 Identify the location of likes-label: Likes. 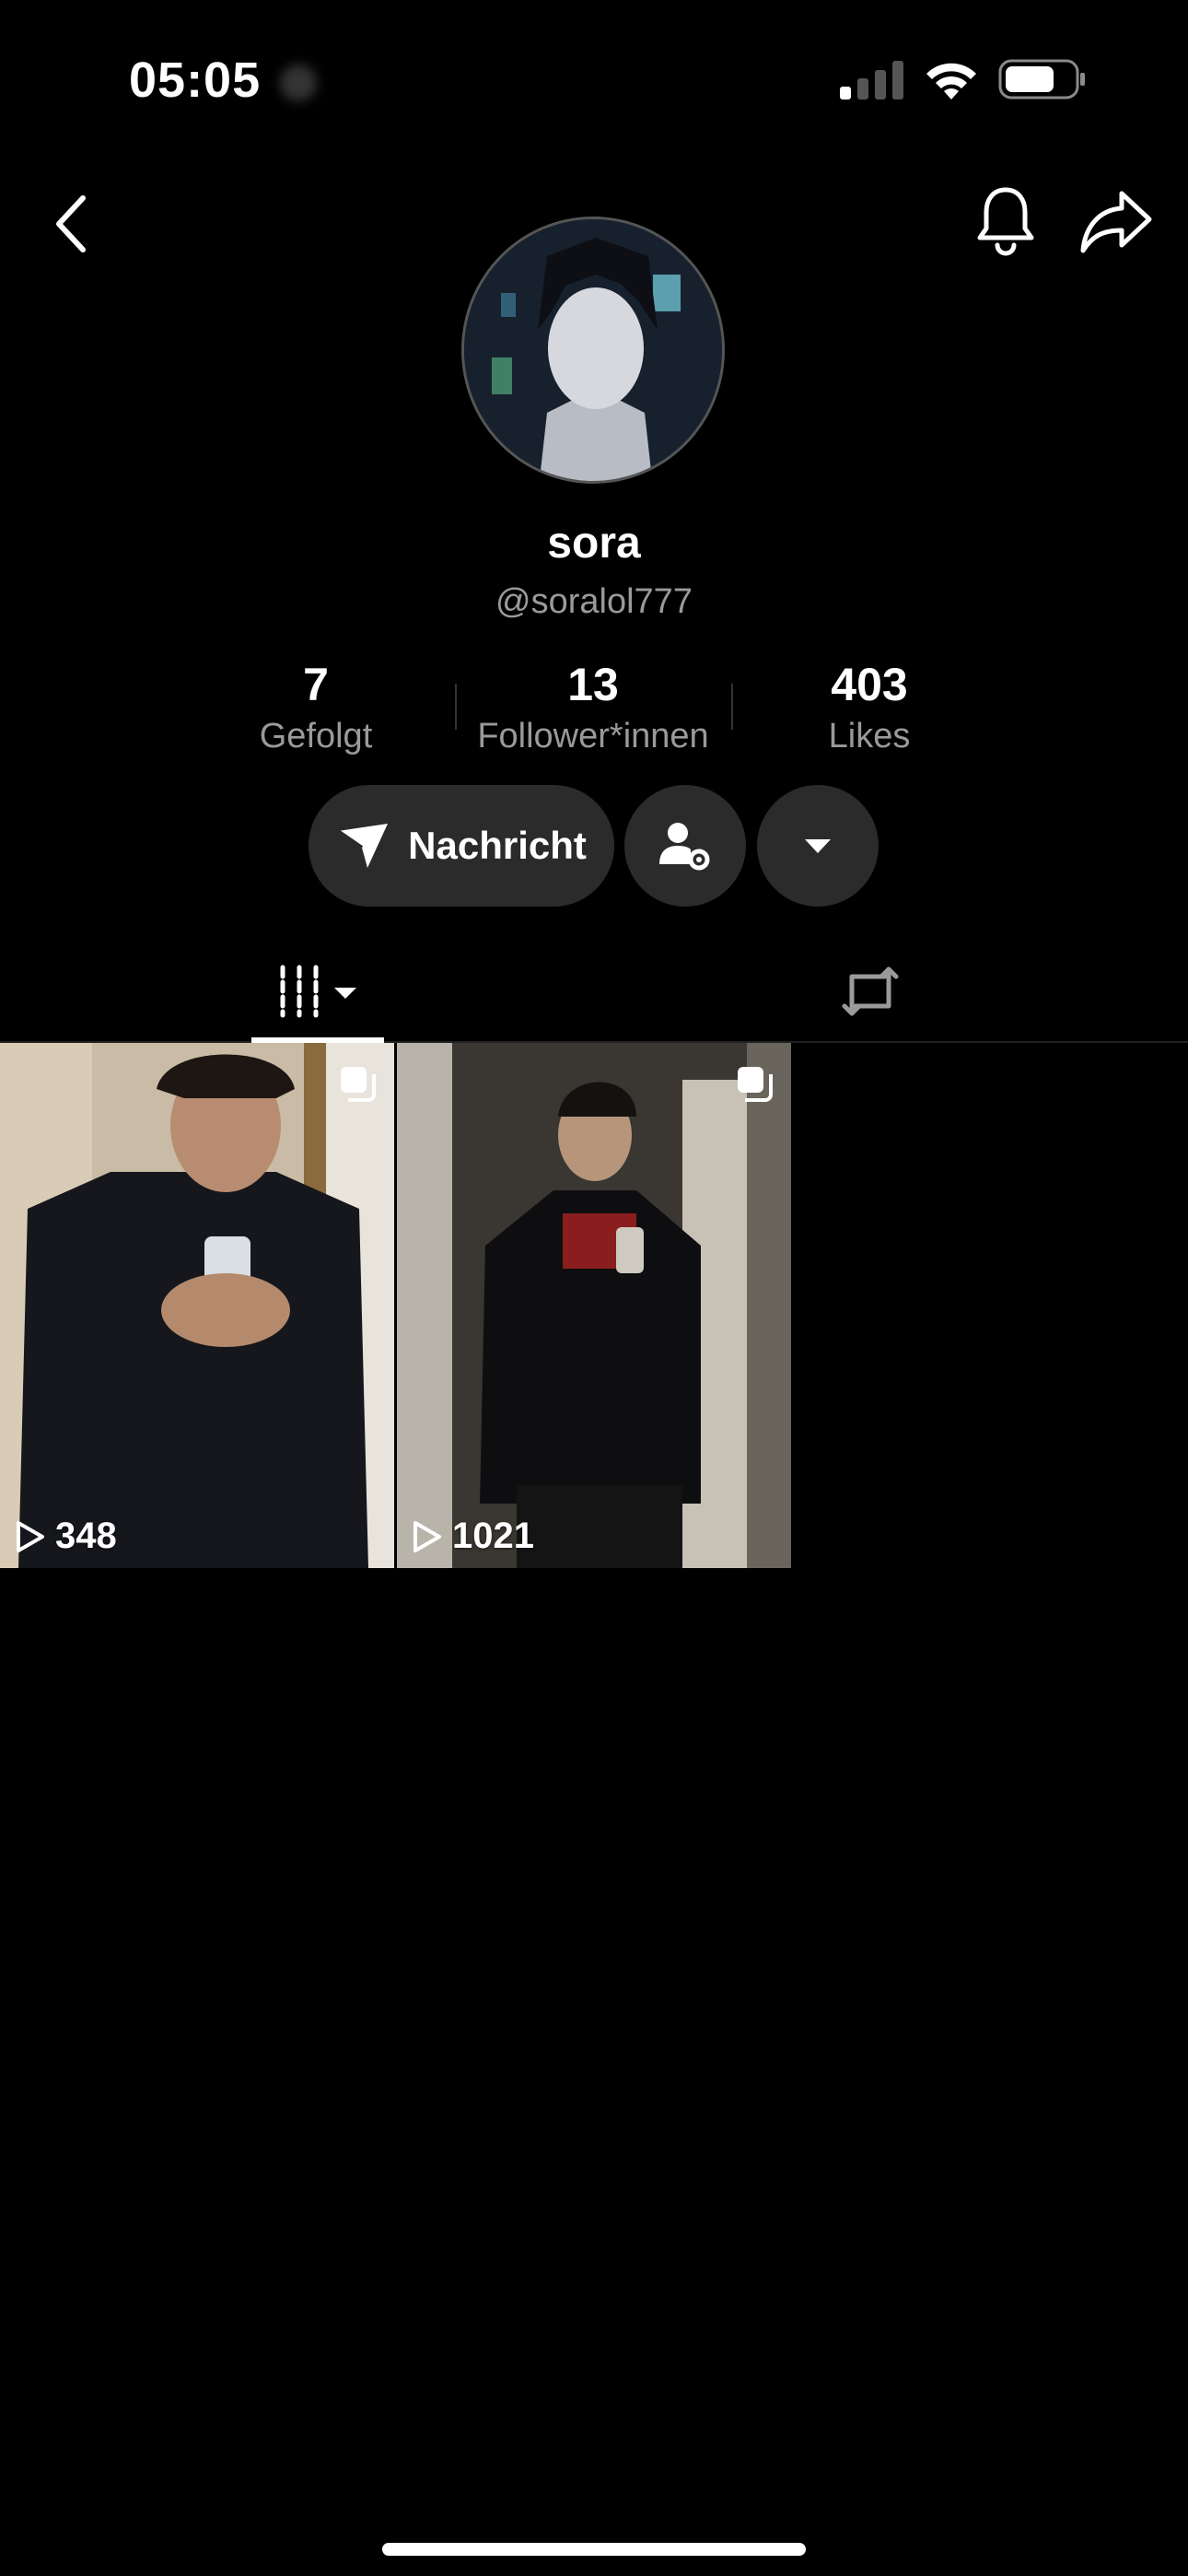
(869, 736).